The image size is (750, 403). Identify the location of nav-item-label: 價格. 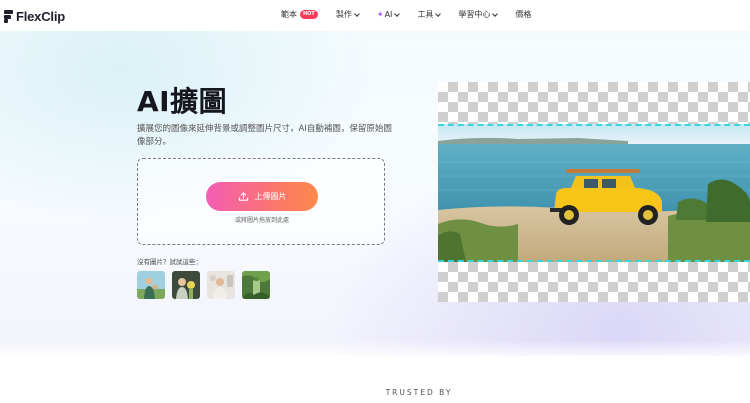
(523, 14).